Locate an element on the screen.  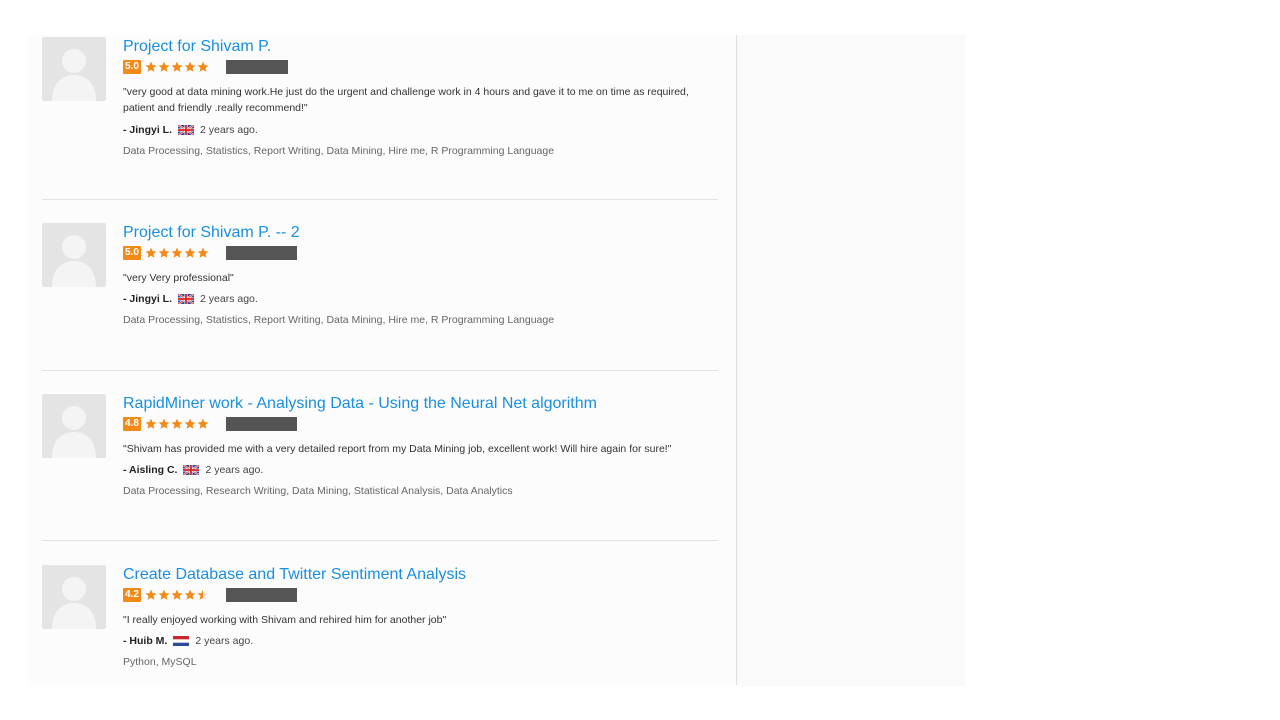
review-title: Project for Shivam P. is located at coordinates (423, 47).